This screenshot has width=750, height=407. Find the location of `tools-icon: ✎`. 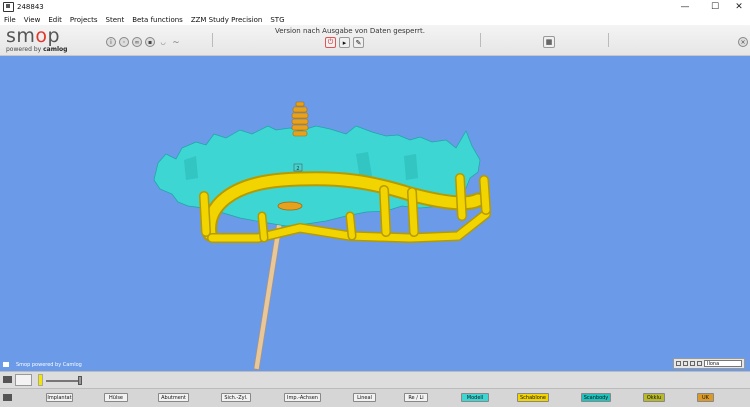

tools-icon: ✎ is located at coordinates (358, 42).